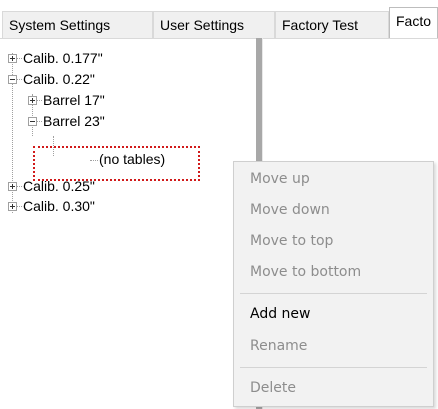 This screenshot has width=438, height=409. What do you see at coordinates (279, 346) in the screenshot?
I see `menu-item-label: Rename` at bounding box center [279, 346].